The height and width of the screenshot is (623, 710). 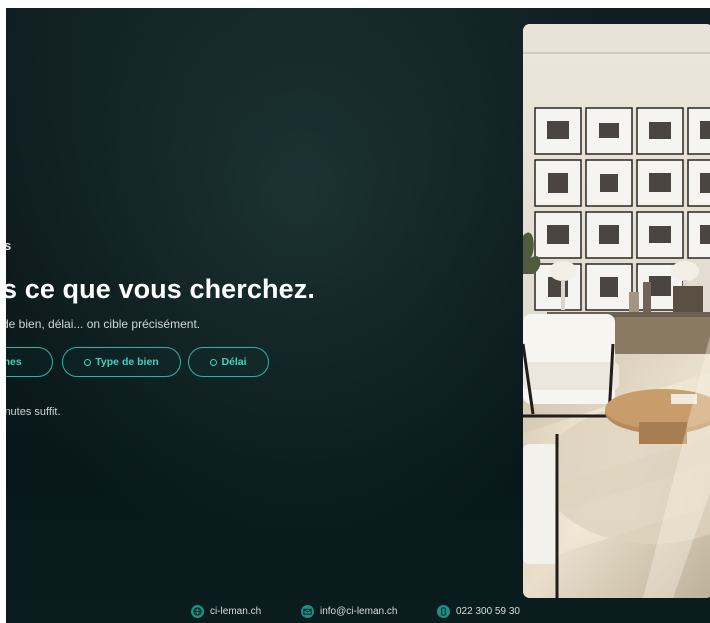 What do you see at coordinates (29, 362) in the screenshot?
I see `chip-zones: ones` at bounding box center [29, 362].